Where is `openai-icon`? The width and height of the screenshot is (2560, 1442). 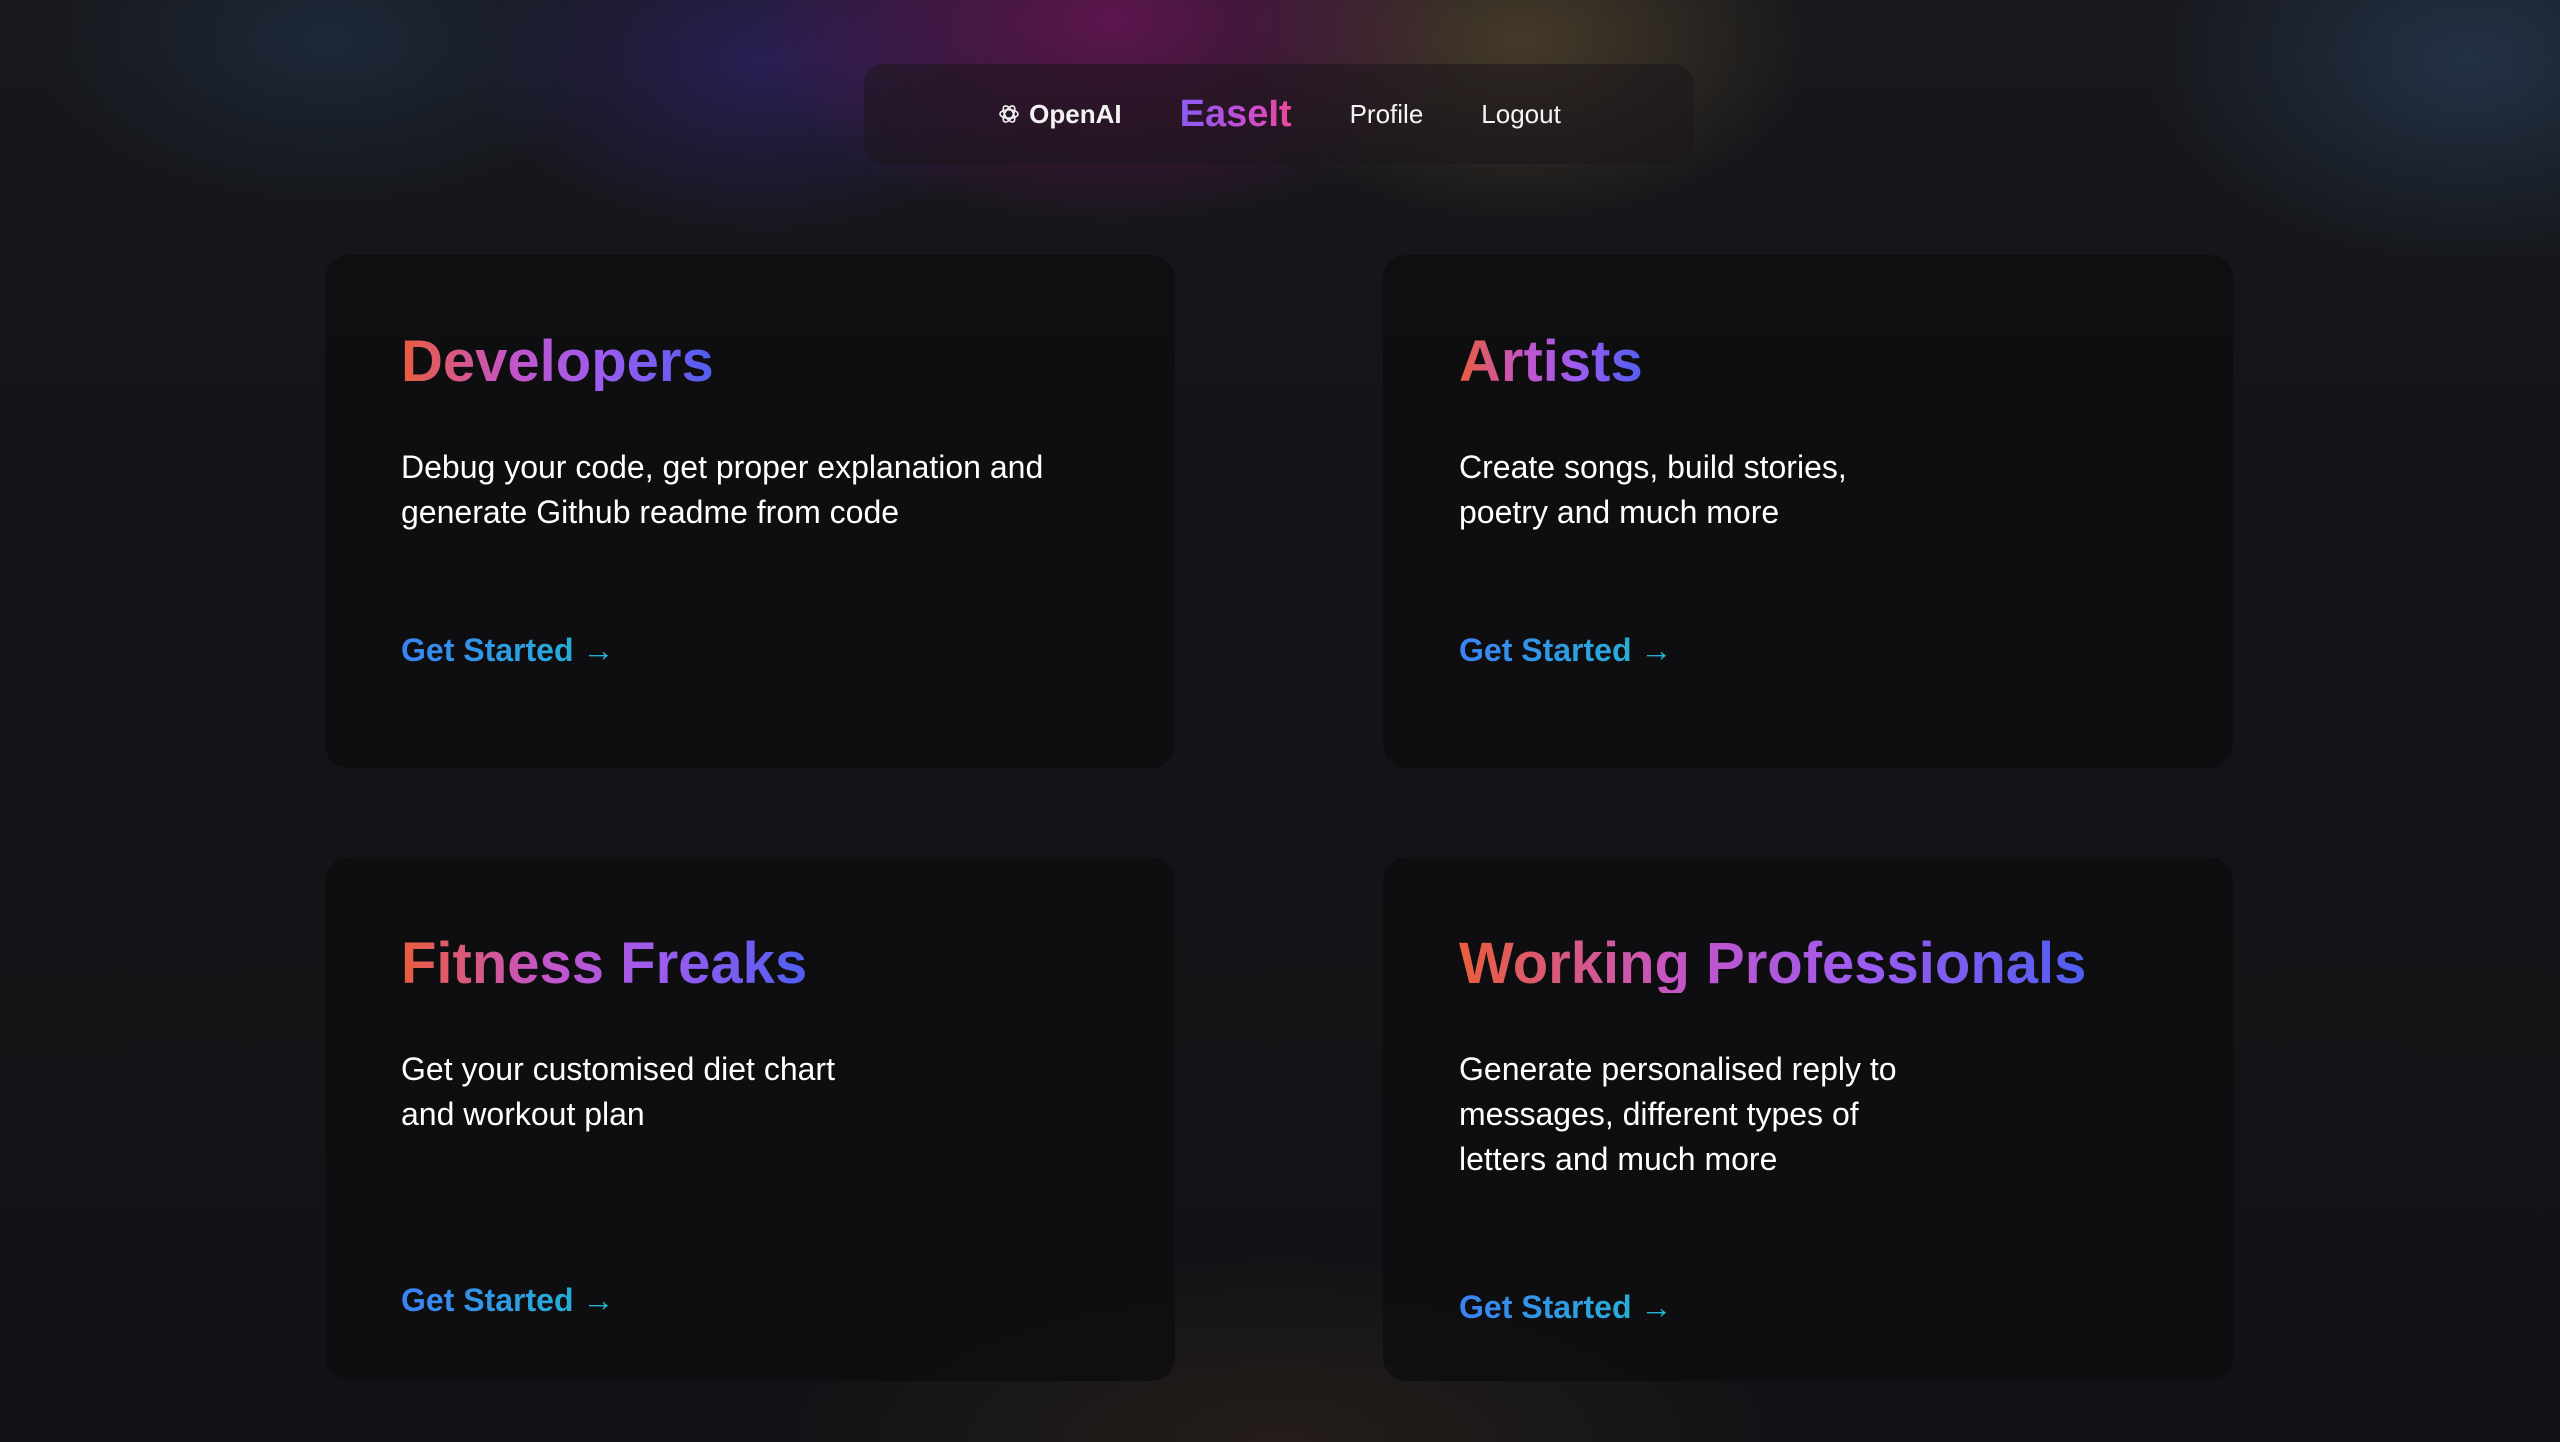 openai-icon is located at coordinates (1009, 114).